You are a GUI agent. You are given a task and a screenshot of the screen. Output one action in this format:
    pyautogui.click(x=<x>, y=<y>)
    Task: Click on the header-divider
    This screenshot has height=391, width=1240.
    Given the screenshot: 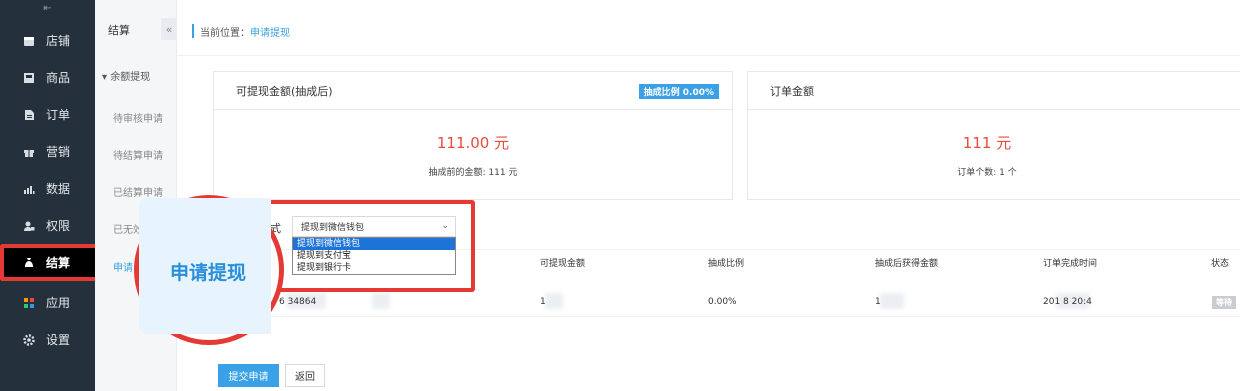 What is the action you would take?
    pyautogui.click(x=708, y=55)
    